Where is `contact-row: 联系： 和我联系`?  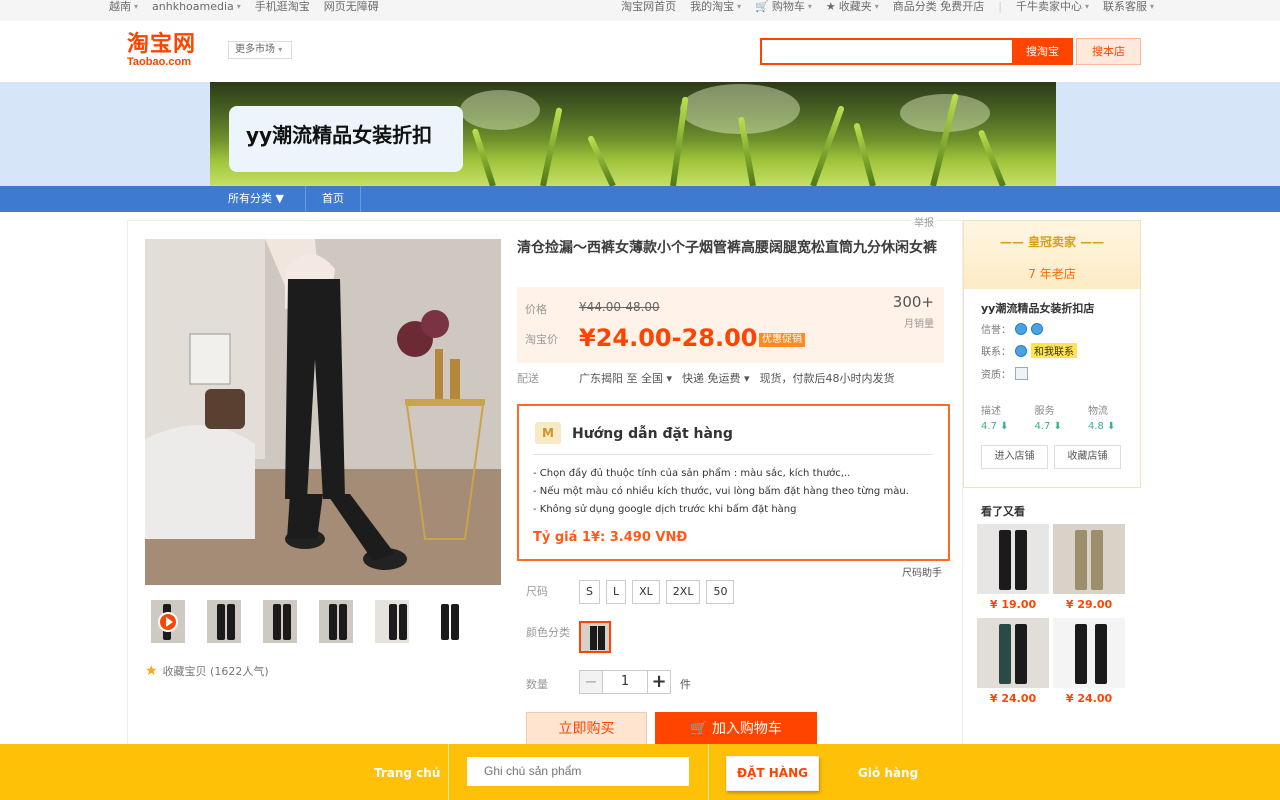
contact-row: 联系： 和我联系 is located at coordinates (1029, 350).